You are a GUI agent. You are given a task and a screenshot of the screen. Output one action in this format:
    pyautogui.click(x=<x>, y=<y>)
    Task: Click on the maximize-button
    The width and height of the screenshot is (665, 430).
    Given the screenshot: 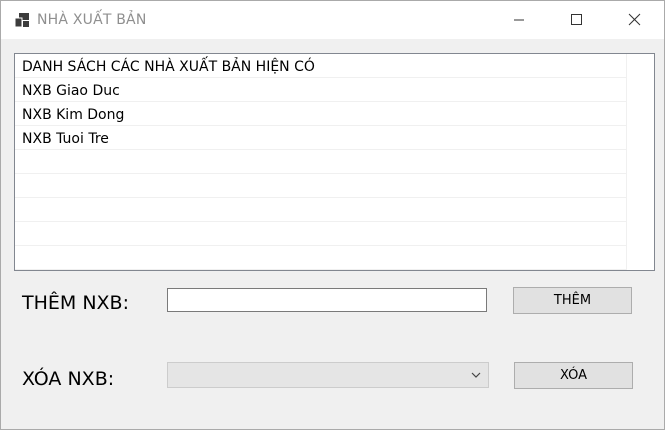 What is the action you would take?
    pyautogui.click(x=577, y=20)
    